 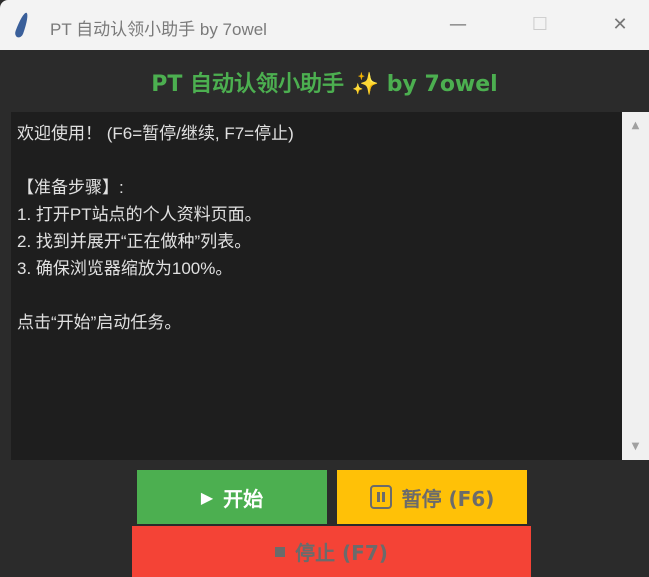 I want to click on pause-button: 暂停 (F6), so click(x=432, y=497).